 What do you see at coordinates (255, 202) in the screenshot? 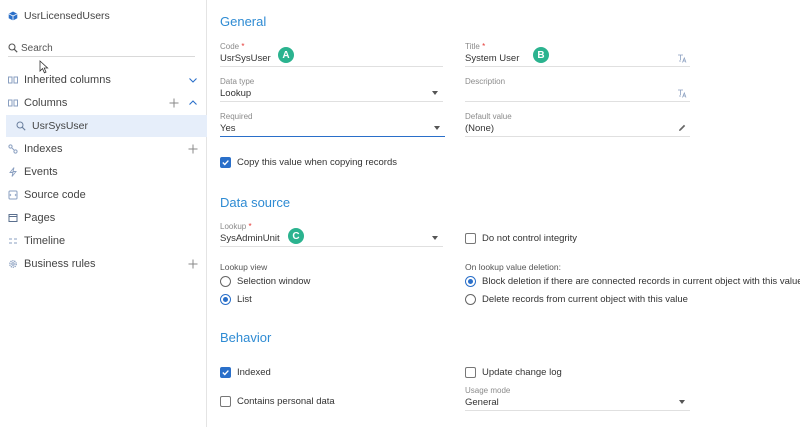
I see `section-title-data-source: Data source` at bounding box center [255, 202].